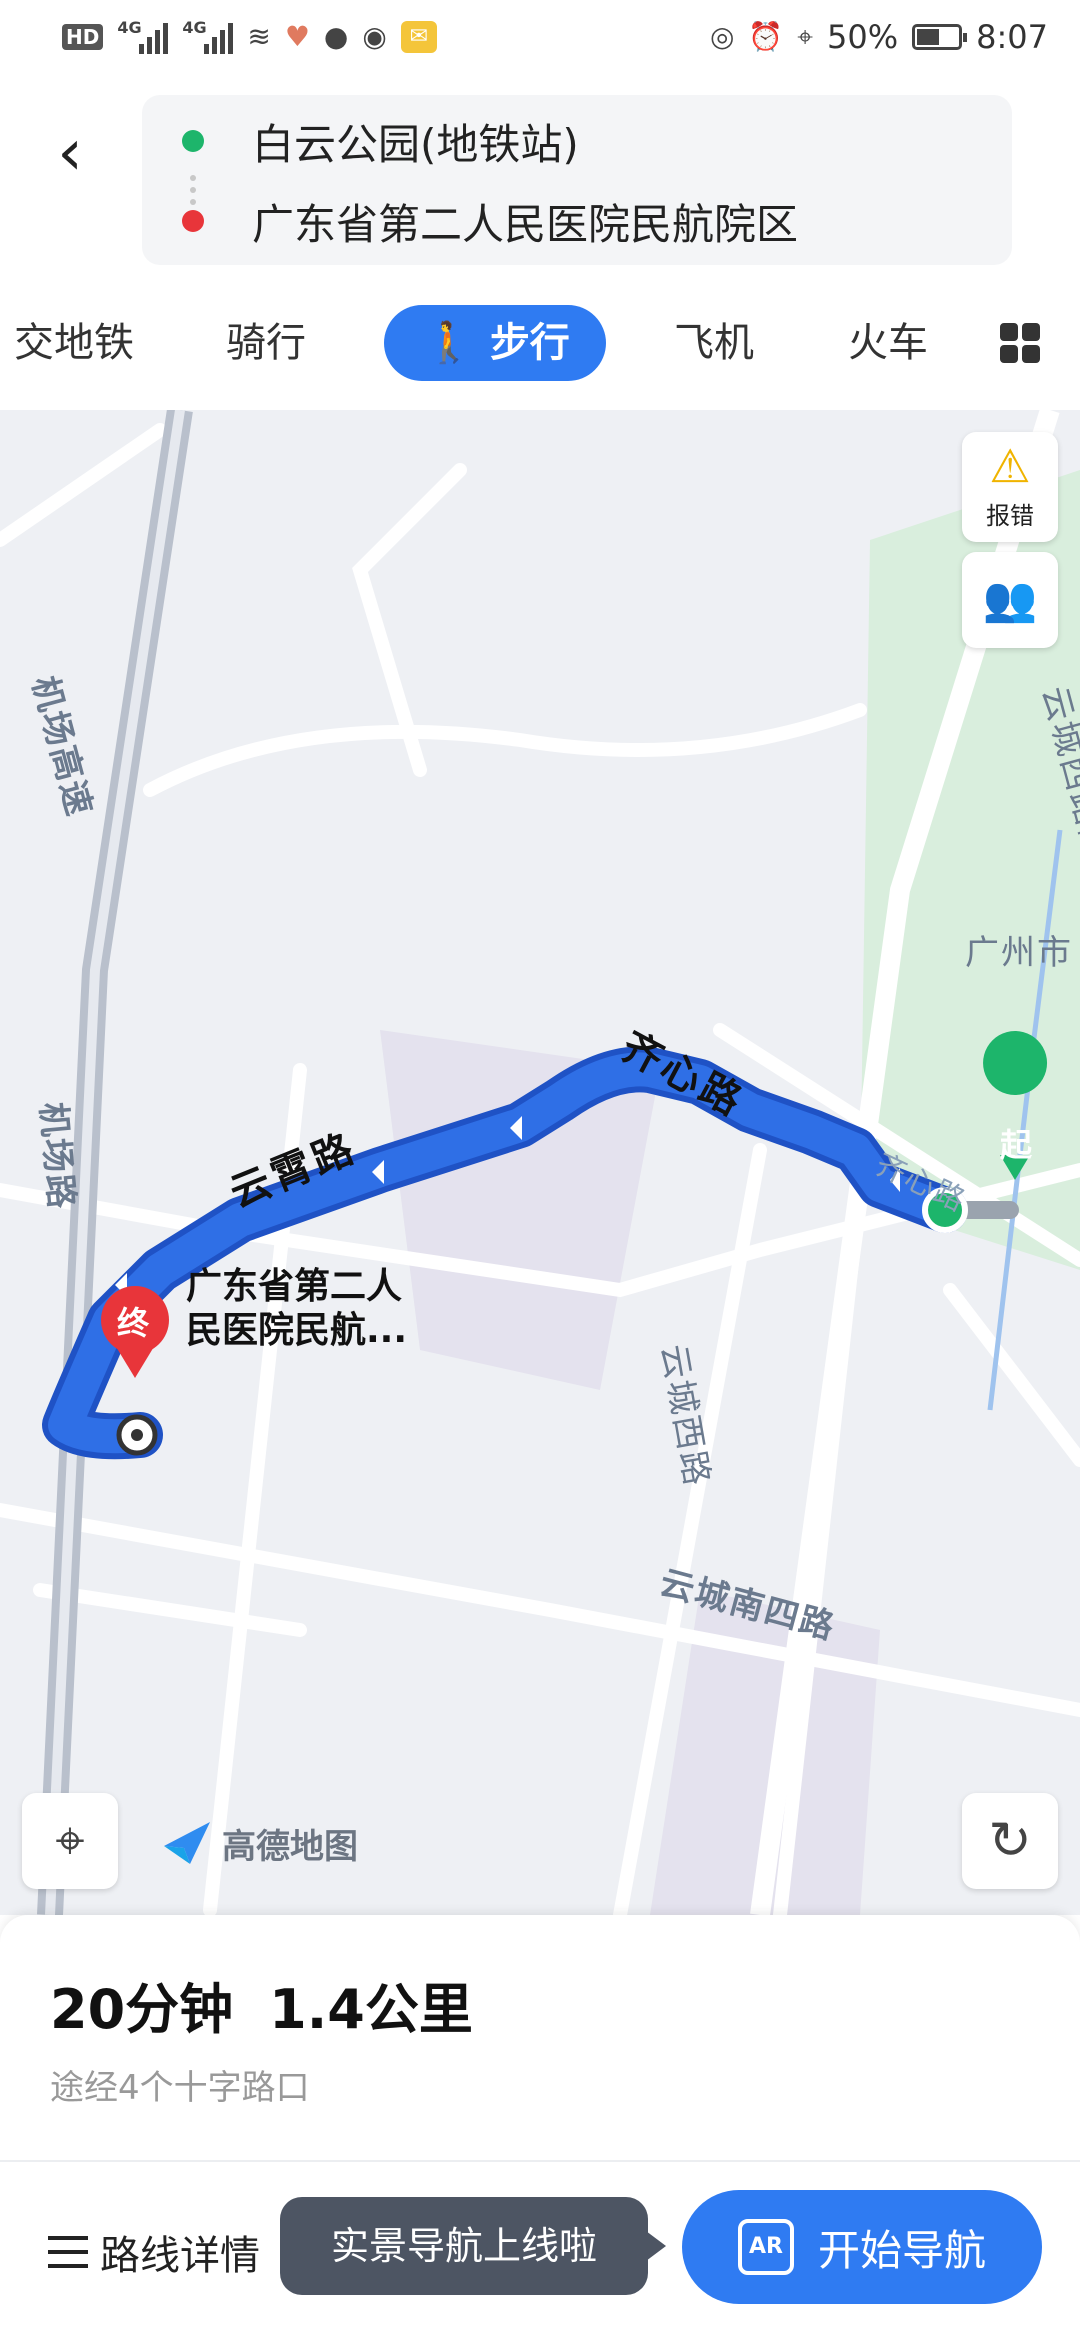  Describe the element at coordinates (1018, 1145) in the screenshot. I see `start-pin-label: 起` at that location.